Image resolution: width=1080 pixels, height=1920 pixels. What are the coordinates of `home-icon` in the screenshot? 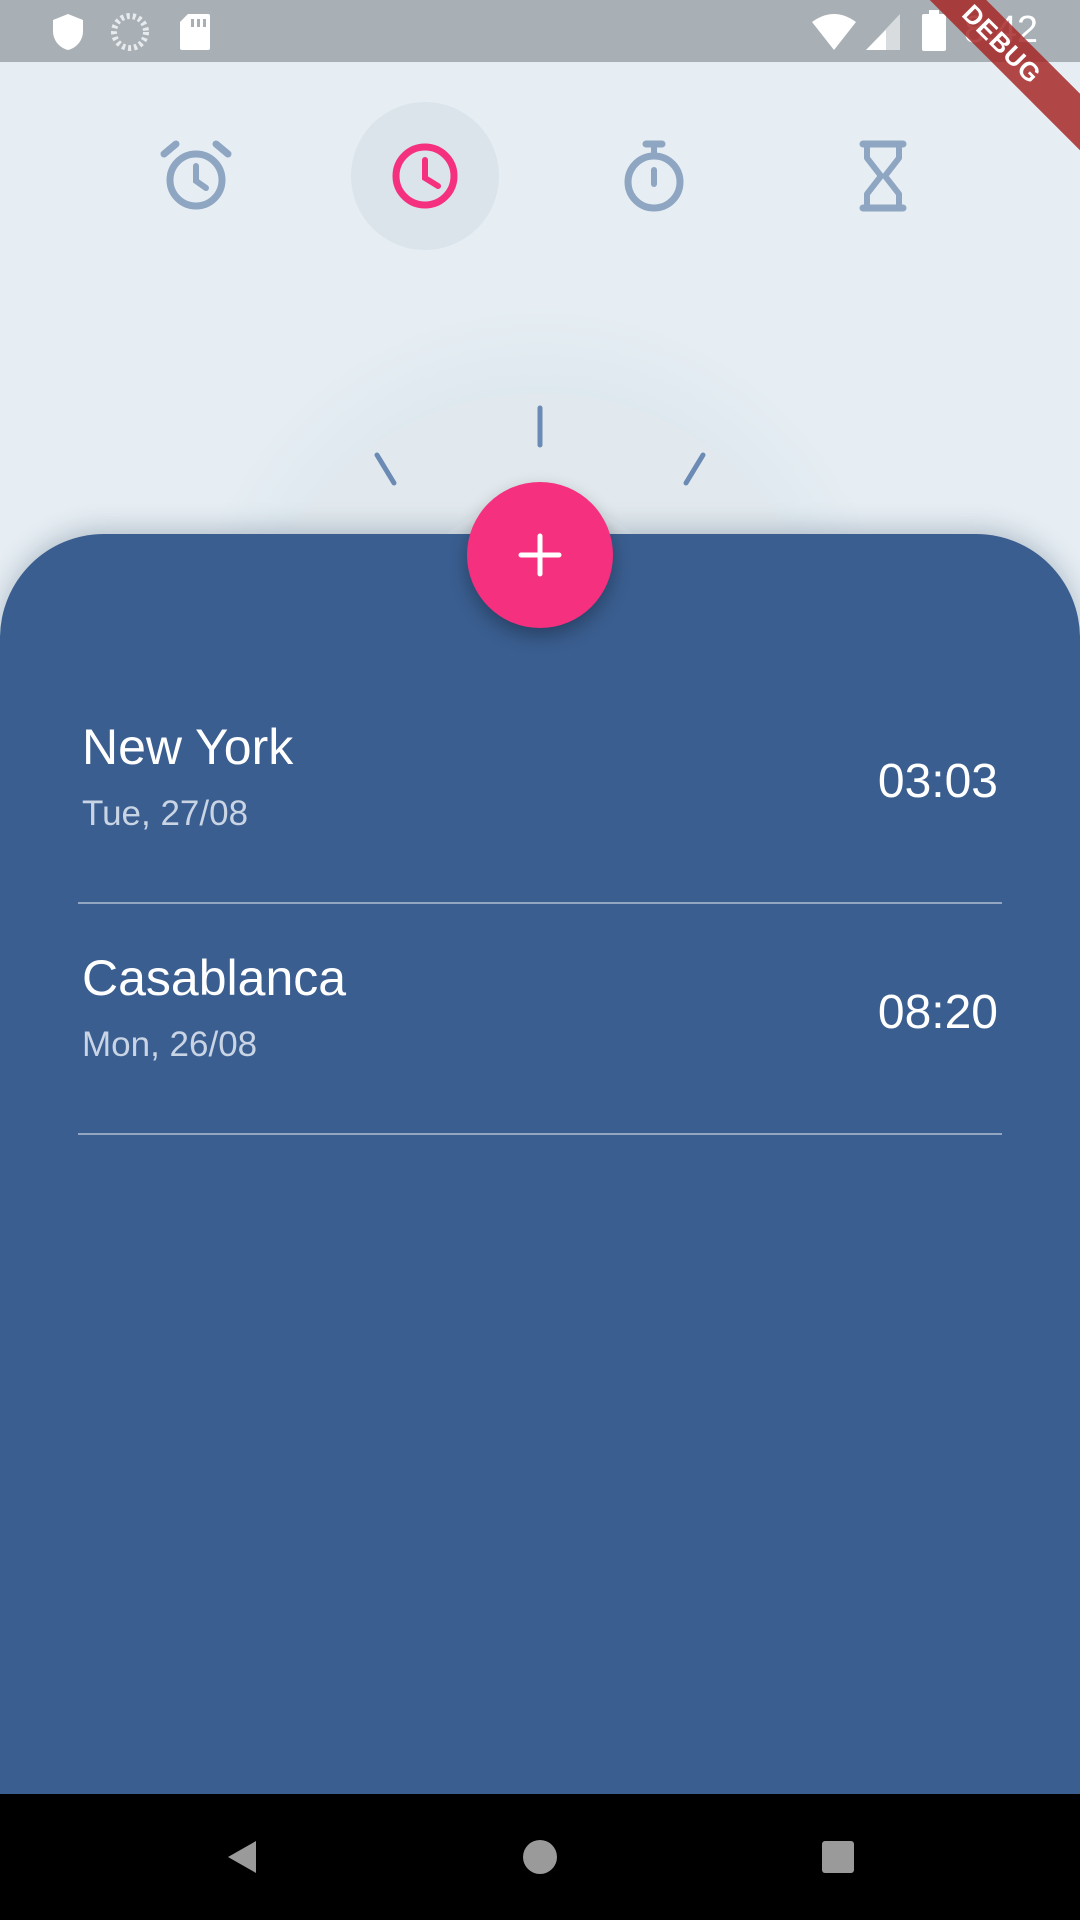 It's located at (540, 1857).